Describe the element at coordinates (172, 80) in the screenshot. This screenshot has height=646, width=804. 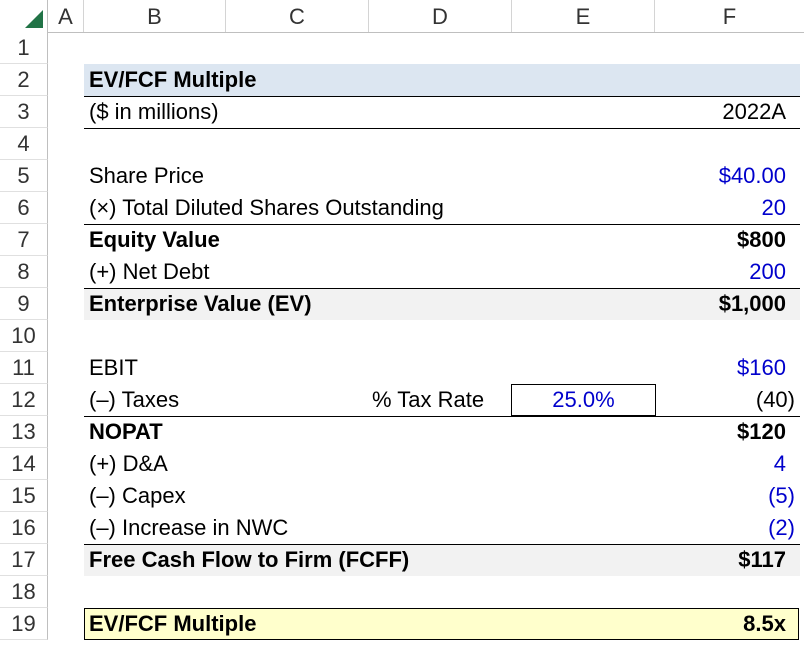
I see `model-title: EV/FCF Multiple` at that location.